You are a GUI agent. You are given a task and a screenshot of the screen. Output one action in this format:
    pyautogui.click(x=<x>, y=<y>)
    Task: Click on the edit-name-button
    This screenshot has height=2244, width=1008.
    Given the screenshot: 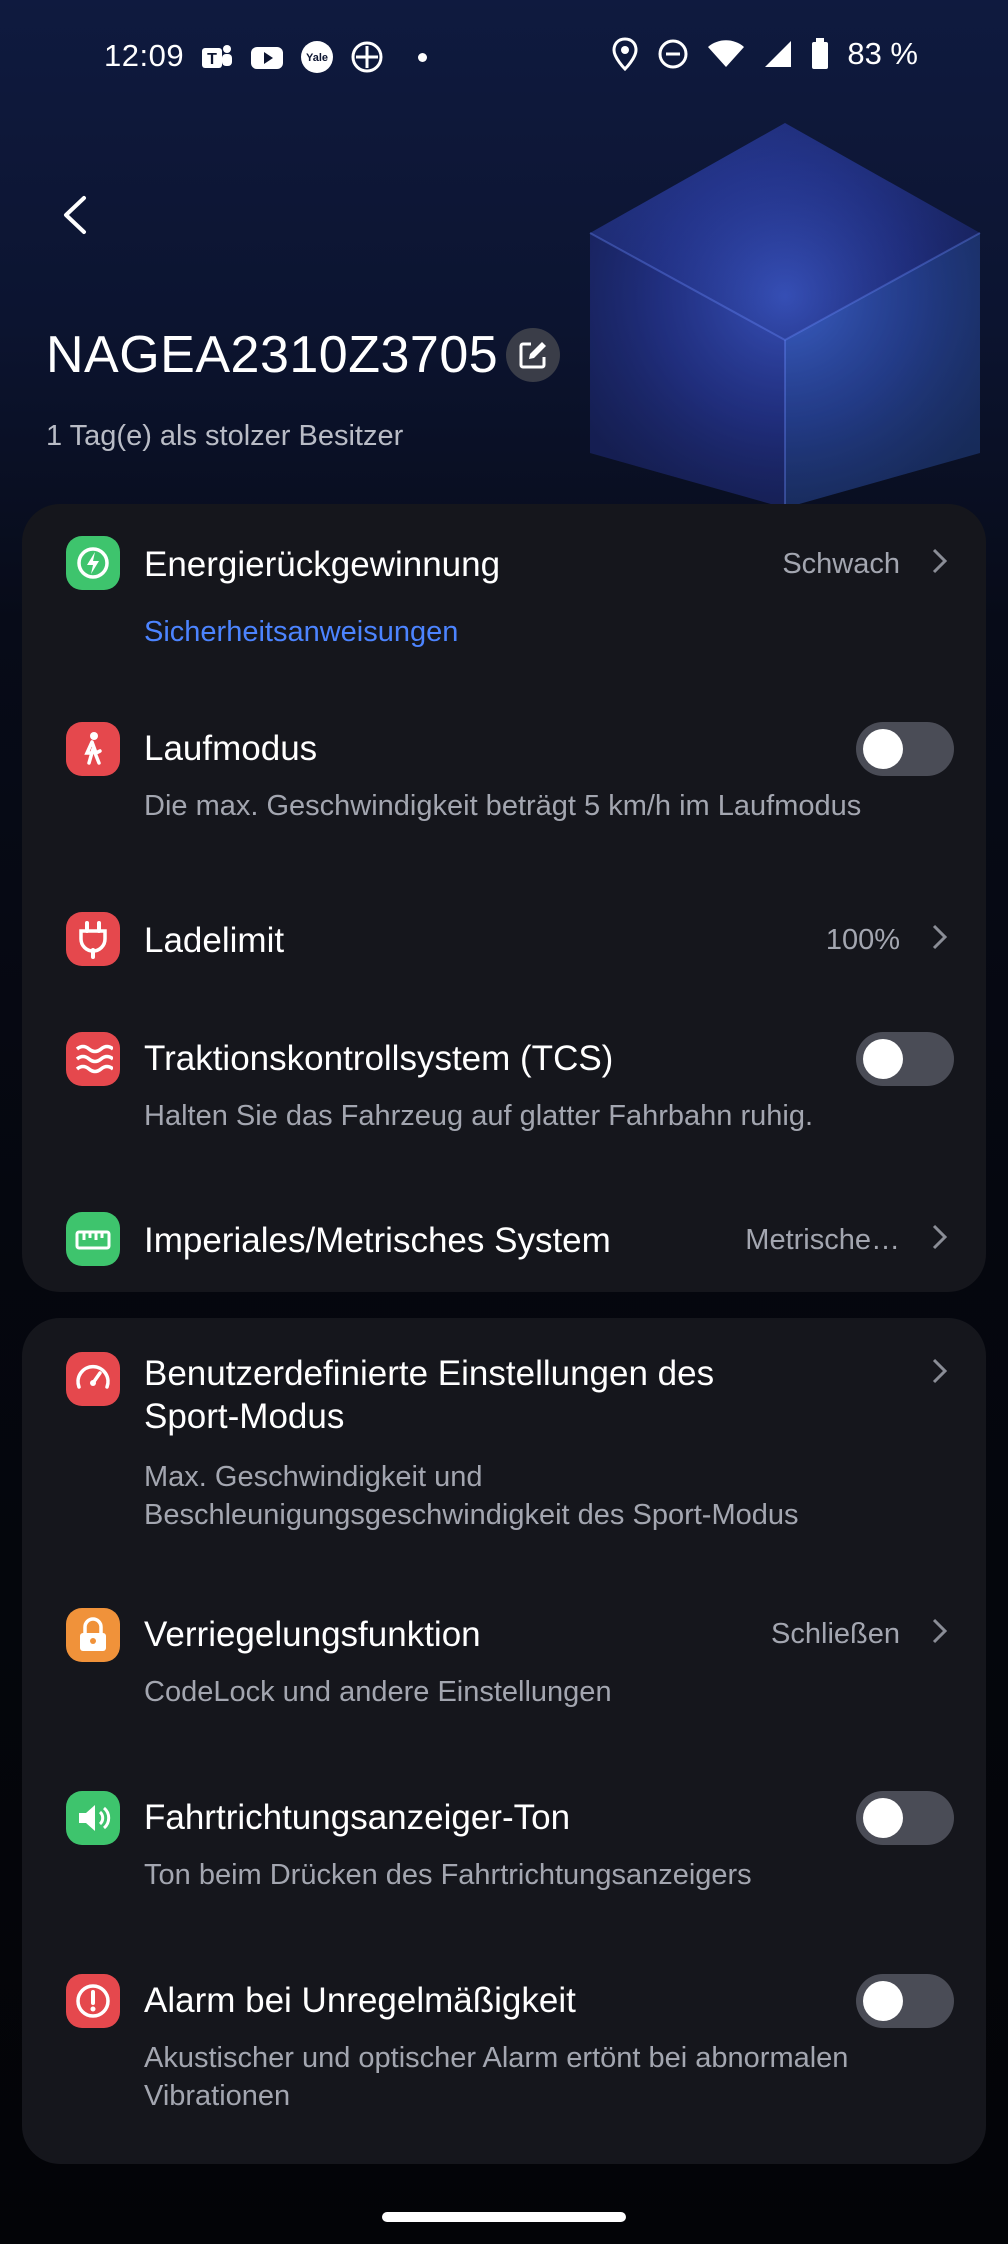 What is the action you would take?
    pyautogui.click(x=533, y=355)
    